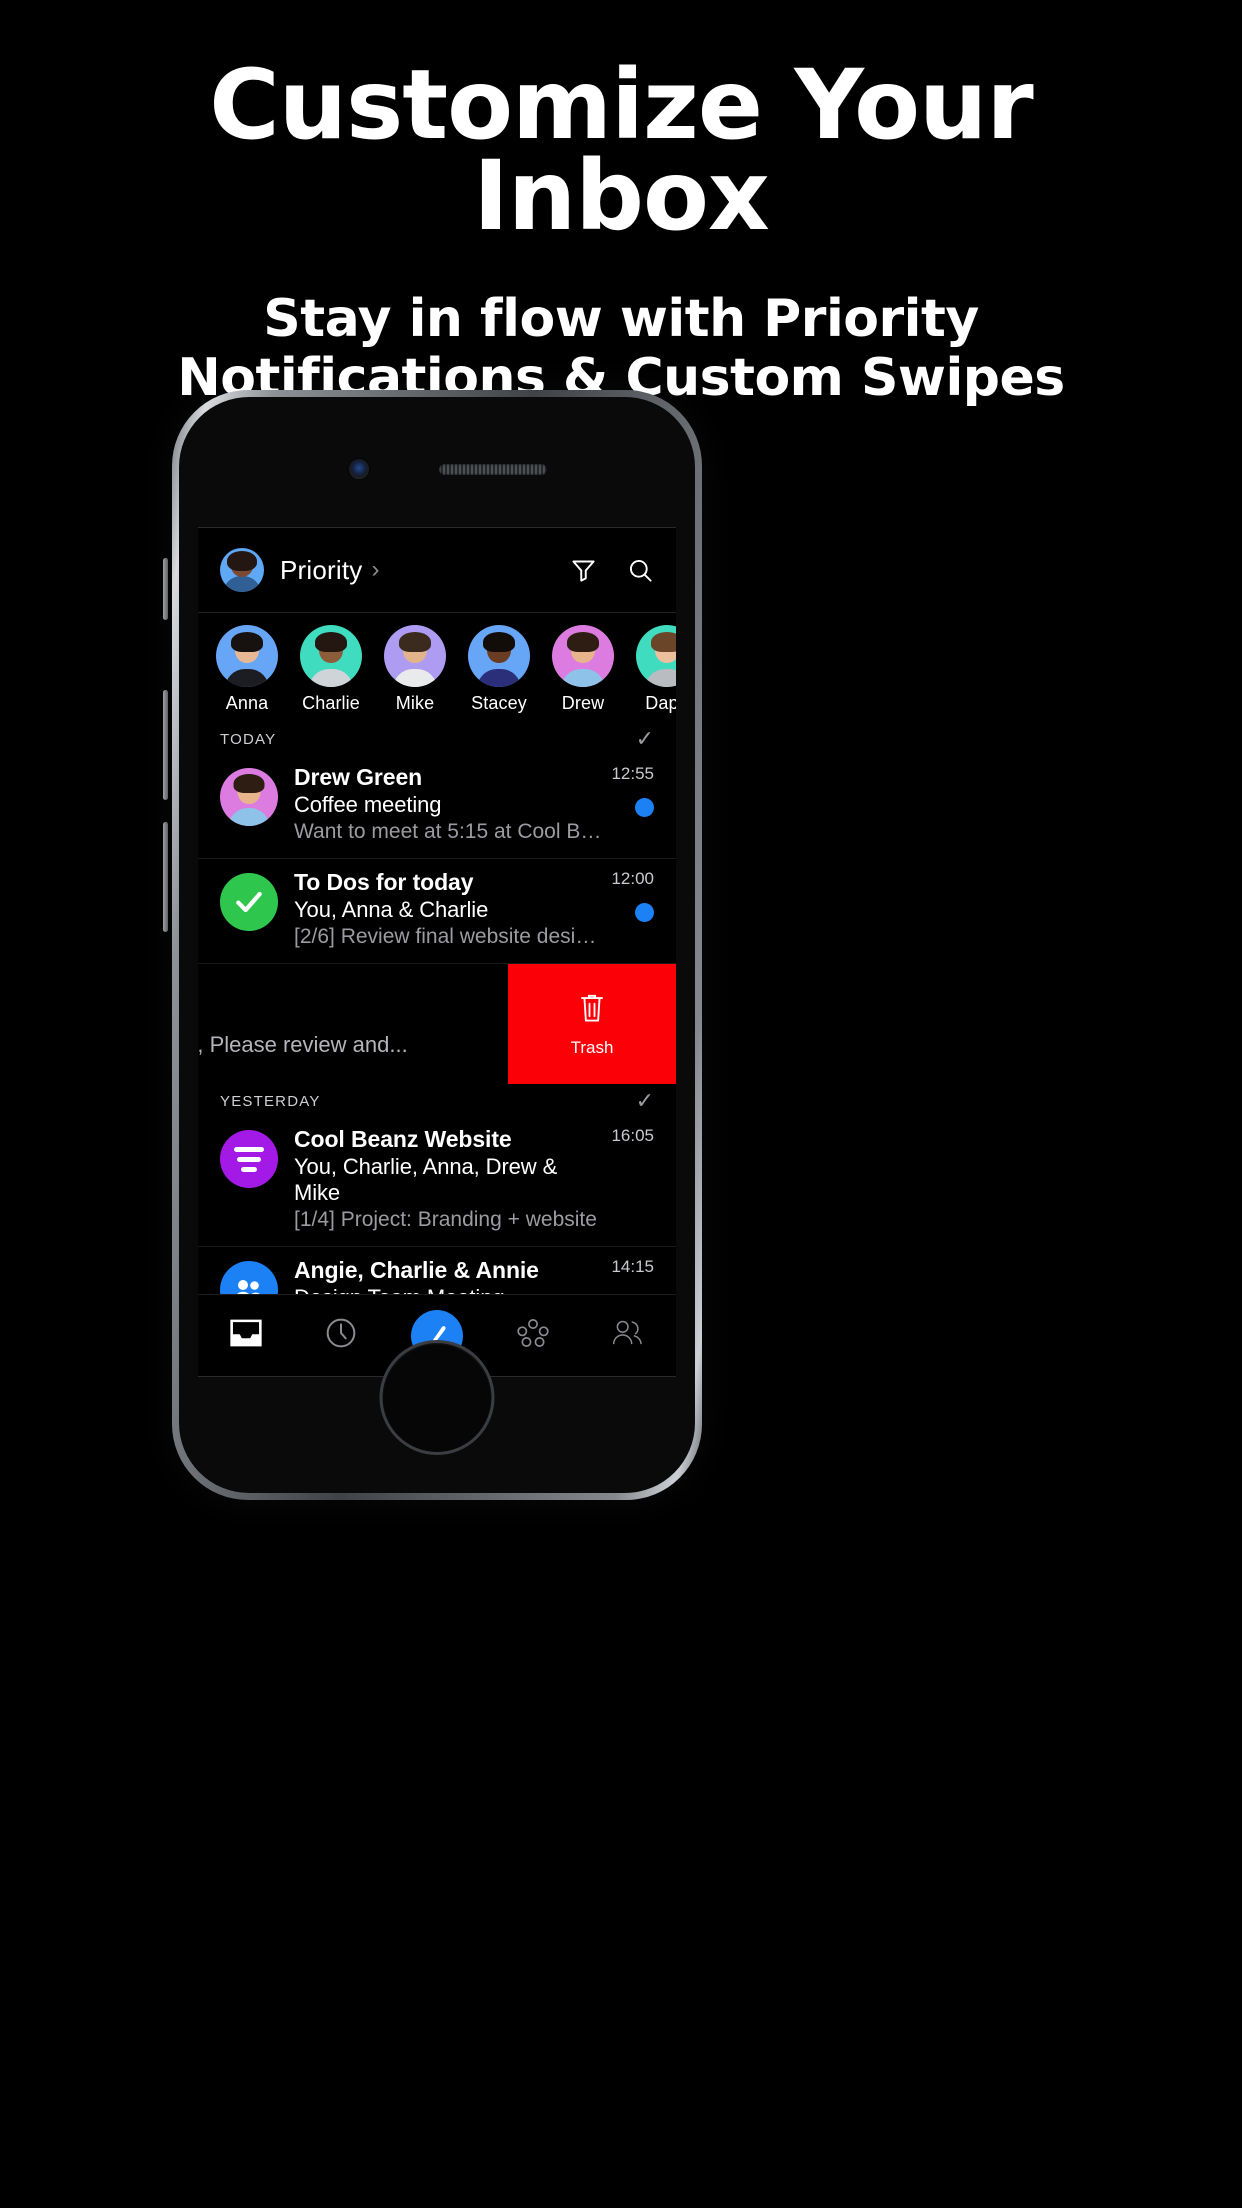 The width and height of the screenshot is (1242, 2208). I want to click on person-name: Drew, so click(583, 703).